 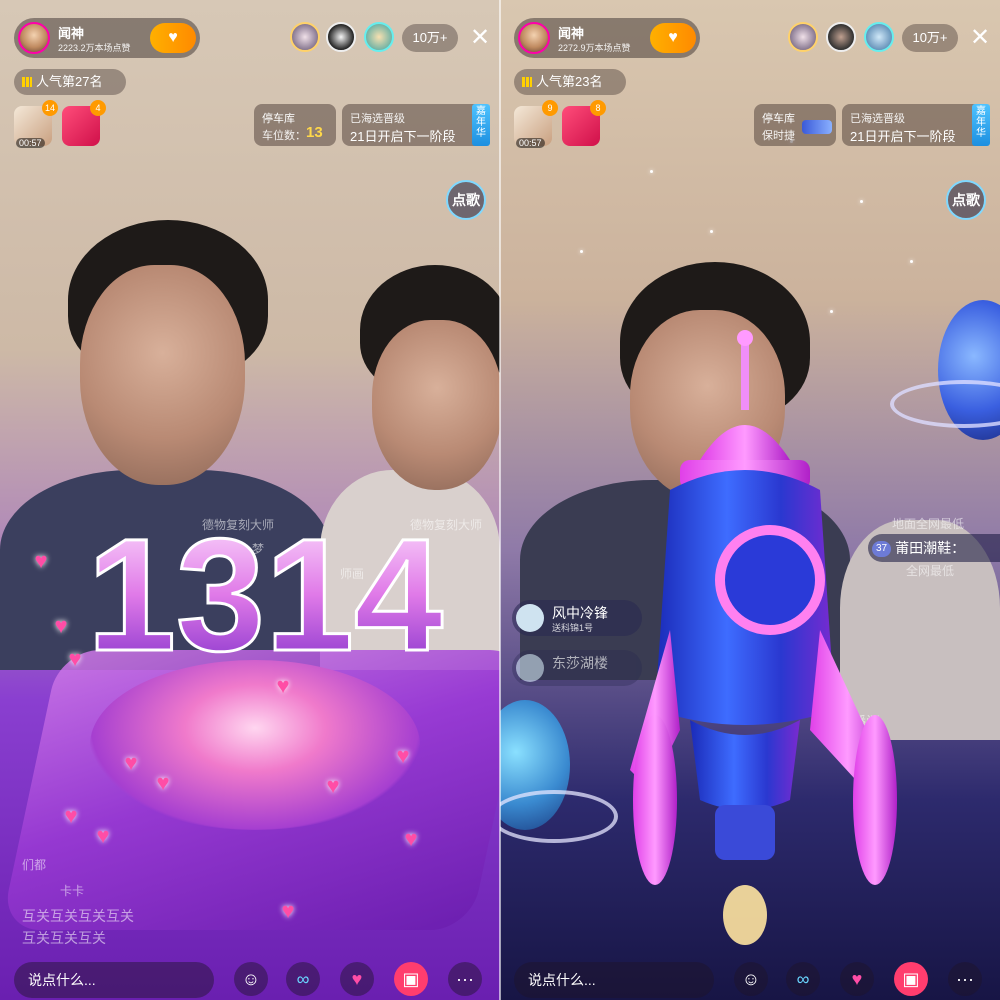 I want to click on chat-message: 37 莆田潮鞋：, so click(x=934, y=548).